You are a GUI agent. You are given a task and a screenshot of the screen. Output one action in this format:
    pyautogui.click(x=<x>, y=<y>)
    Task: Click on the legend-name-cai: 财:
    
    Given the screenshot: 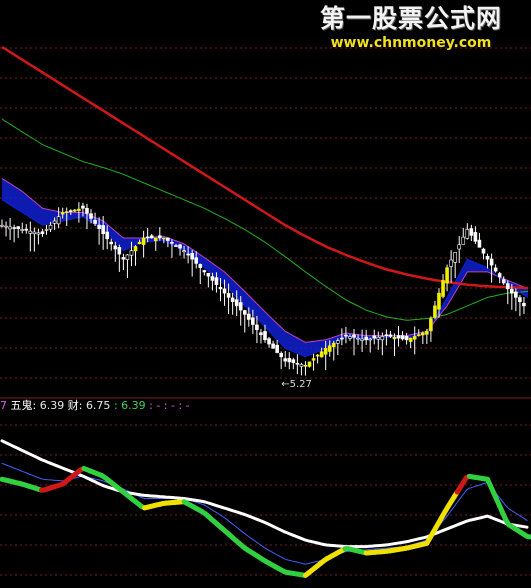 What is the action you would take?
    pyautogui.click(x=75, y=405)
    